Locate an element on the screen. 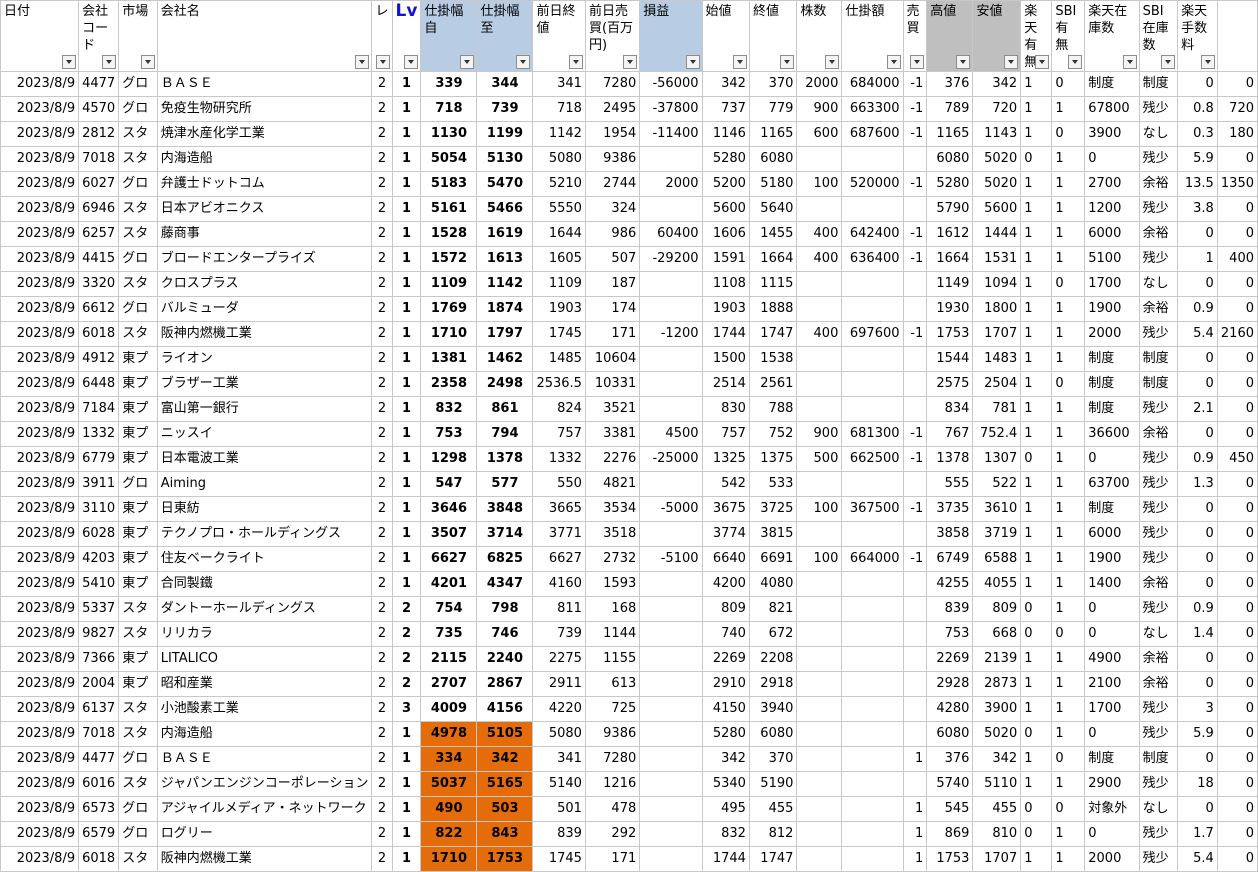  cell-rakuten-stock: 3900 is located at coordinates (1112, 134).